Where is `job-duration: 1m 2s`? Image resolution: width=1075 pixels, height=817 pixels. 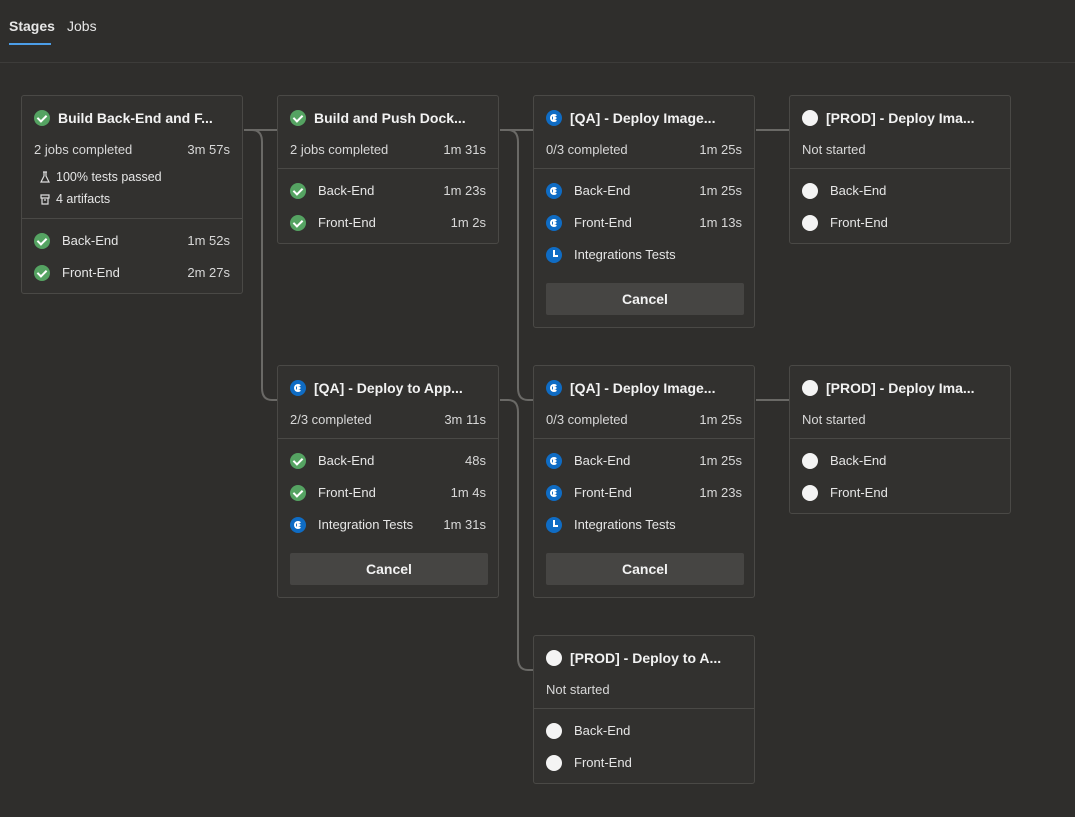 job-duration: 1m 2s is located at coordinates (468, 222).